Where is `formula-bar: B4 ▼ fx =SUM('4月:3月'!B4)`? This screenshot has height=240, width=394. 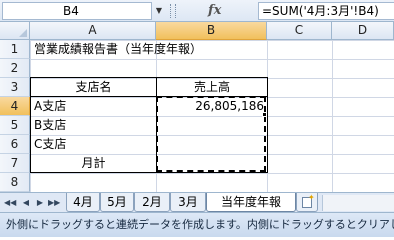
formula-bar: B4 ▼ fx =SUM('4月:3月'!B4) is located at coordinates (197, 11).